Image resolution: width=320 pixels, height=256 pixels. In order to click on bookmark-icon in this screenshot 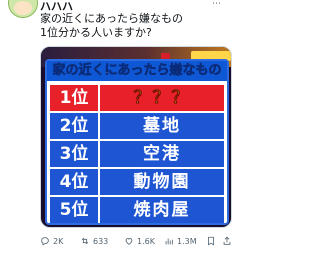, I will do `click(211, 241)`.